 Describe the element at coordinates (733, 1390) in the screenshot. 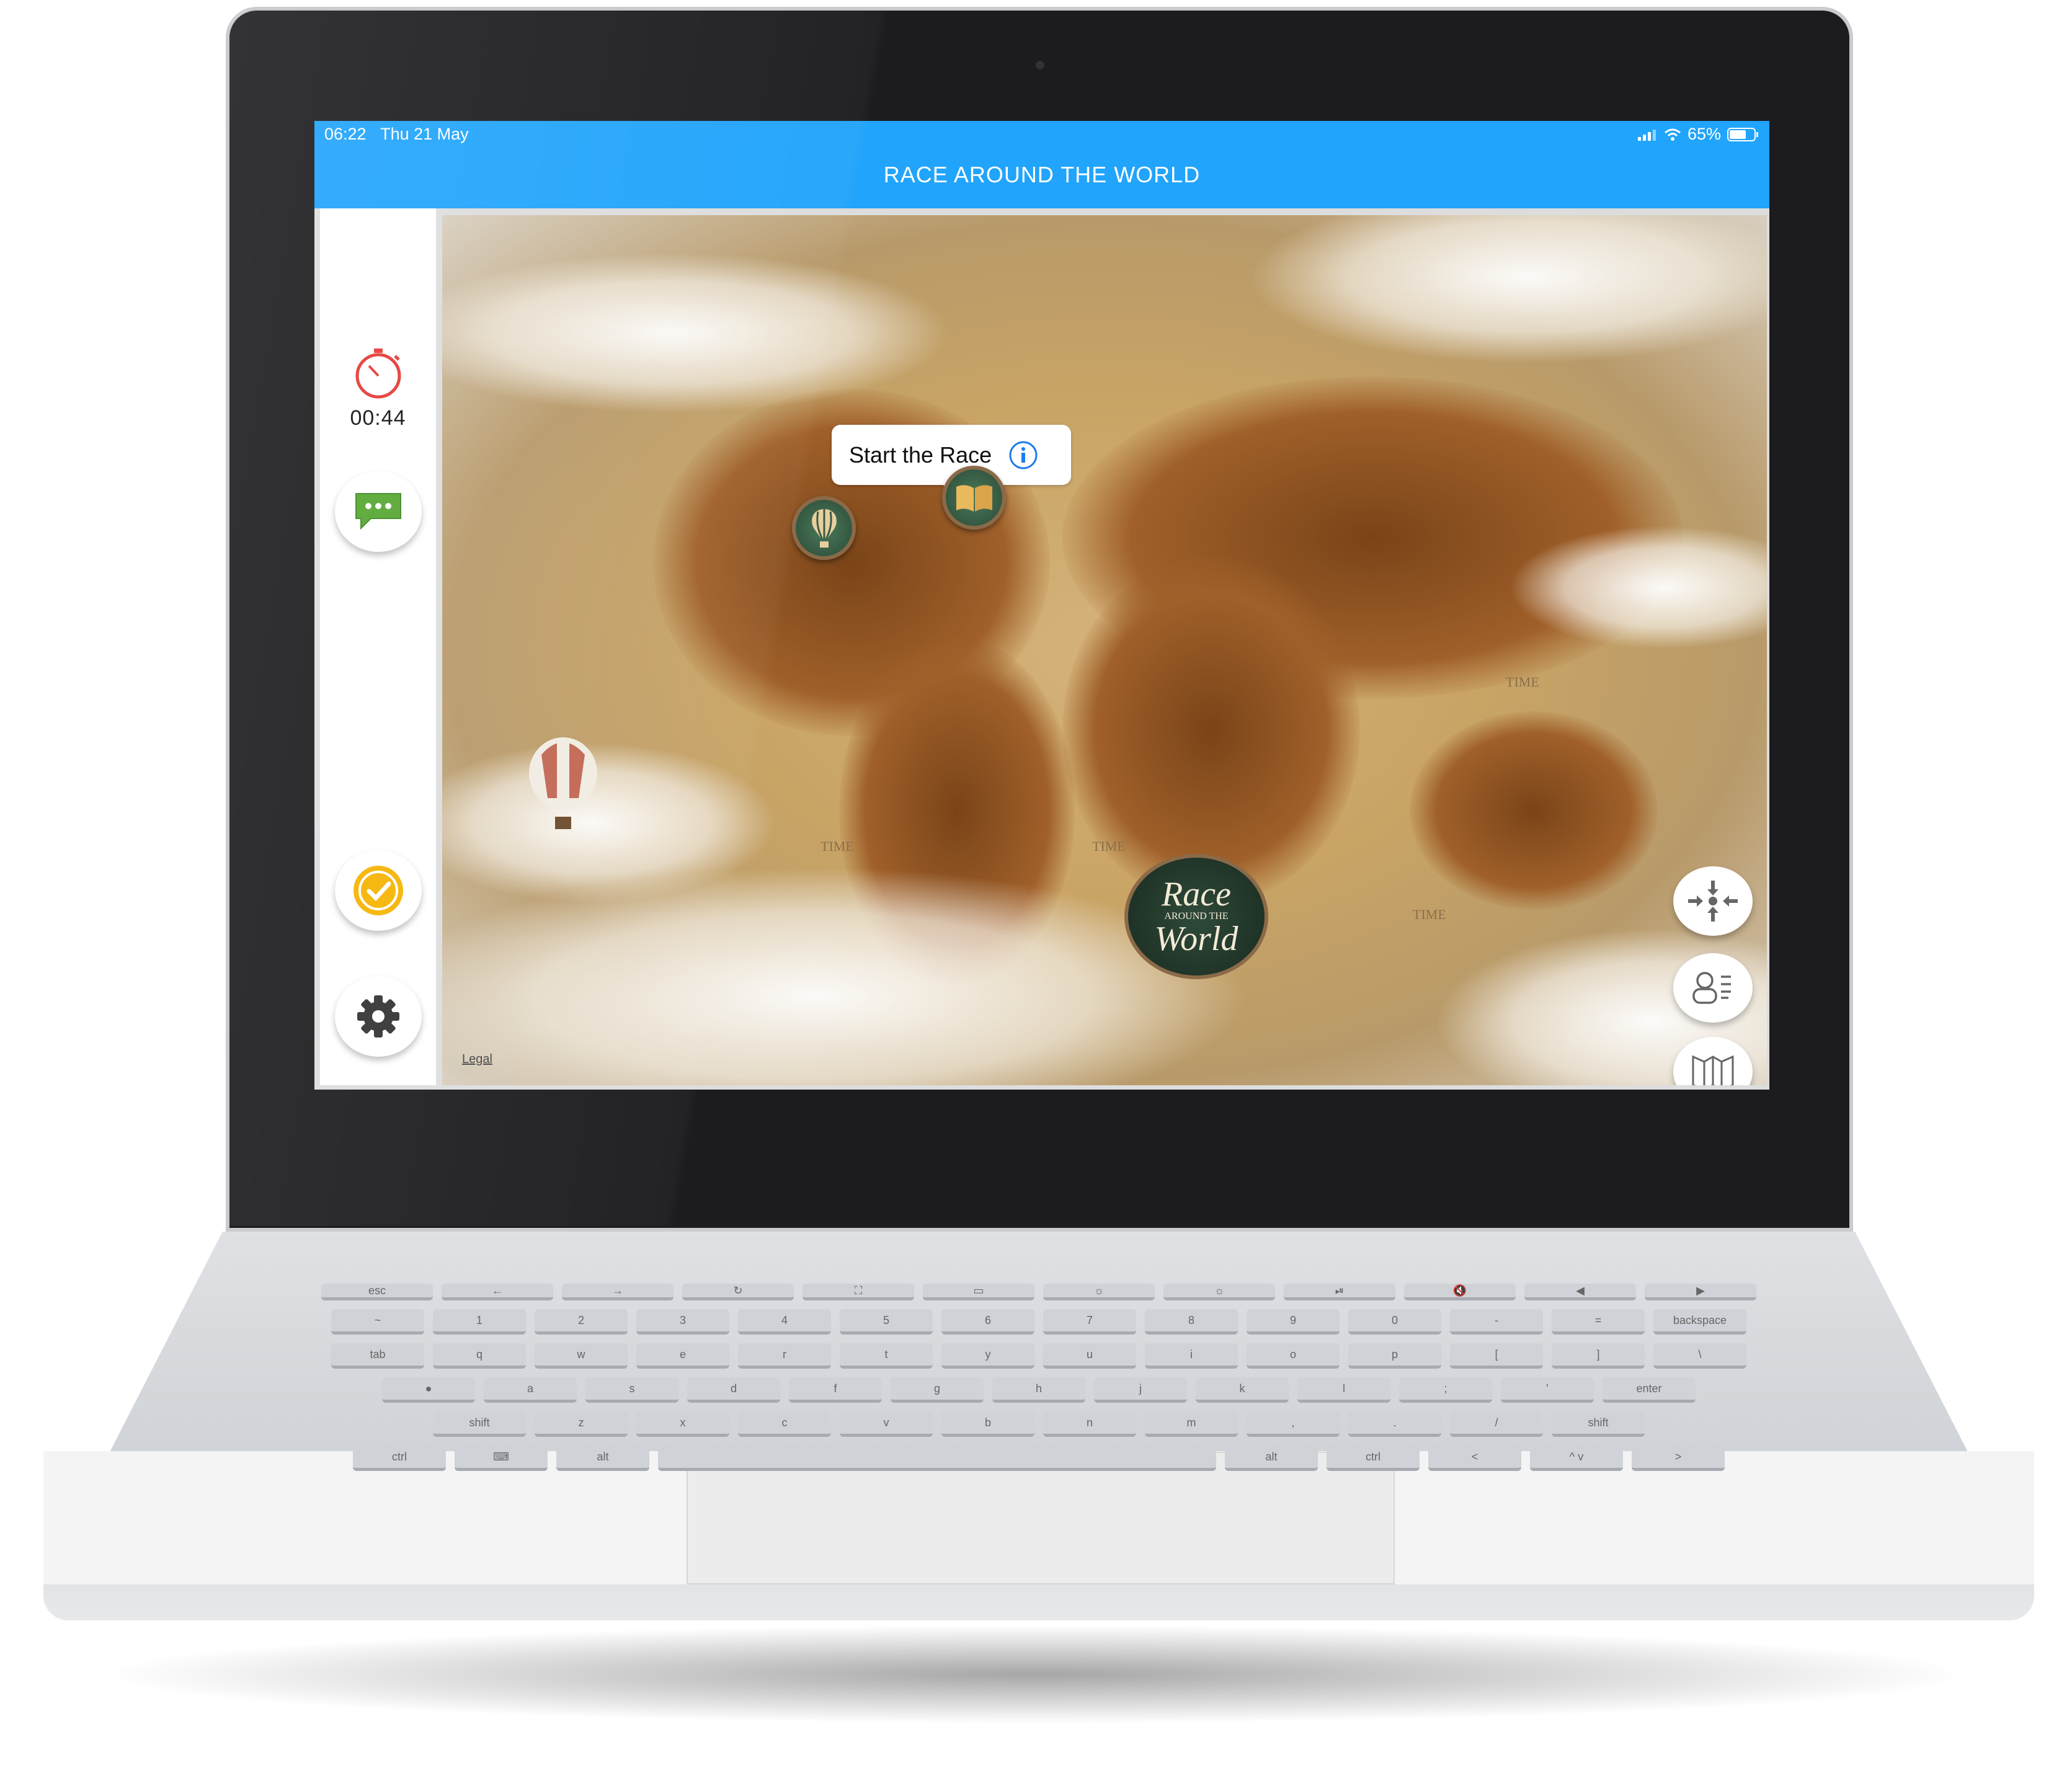

I see `key: d` at that location.